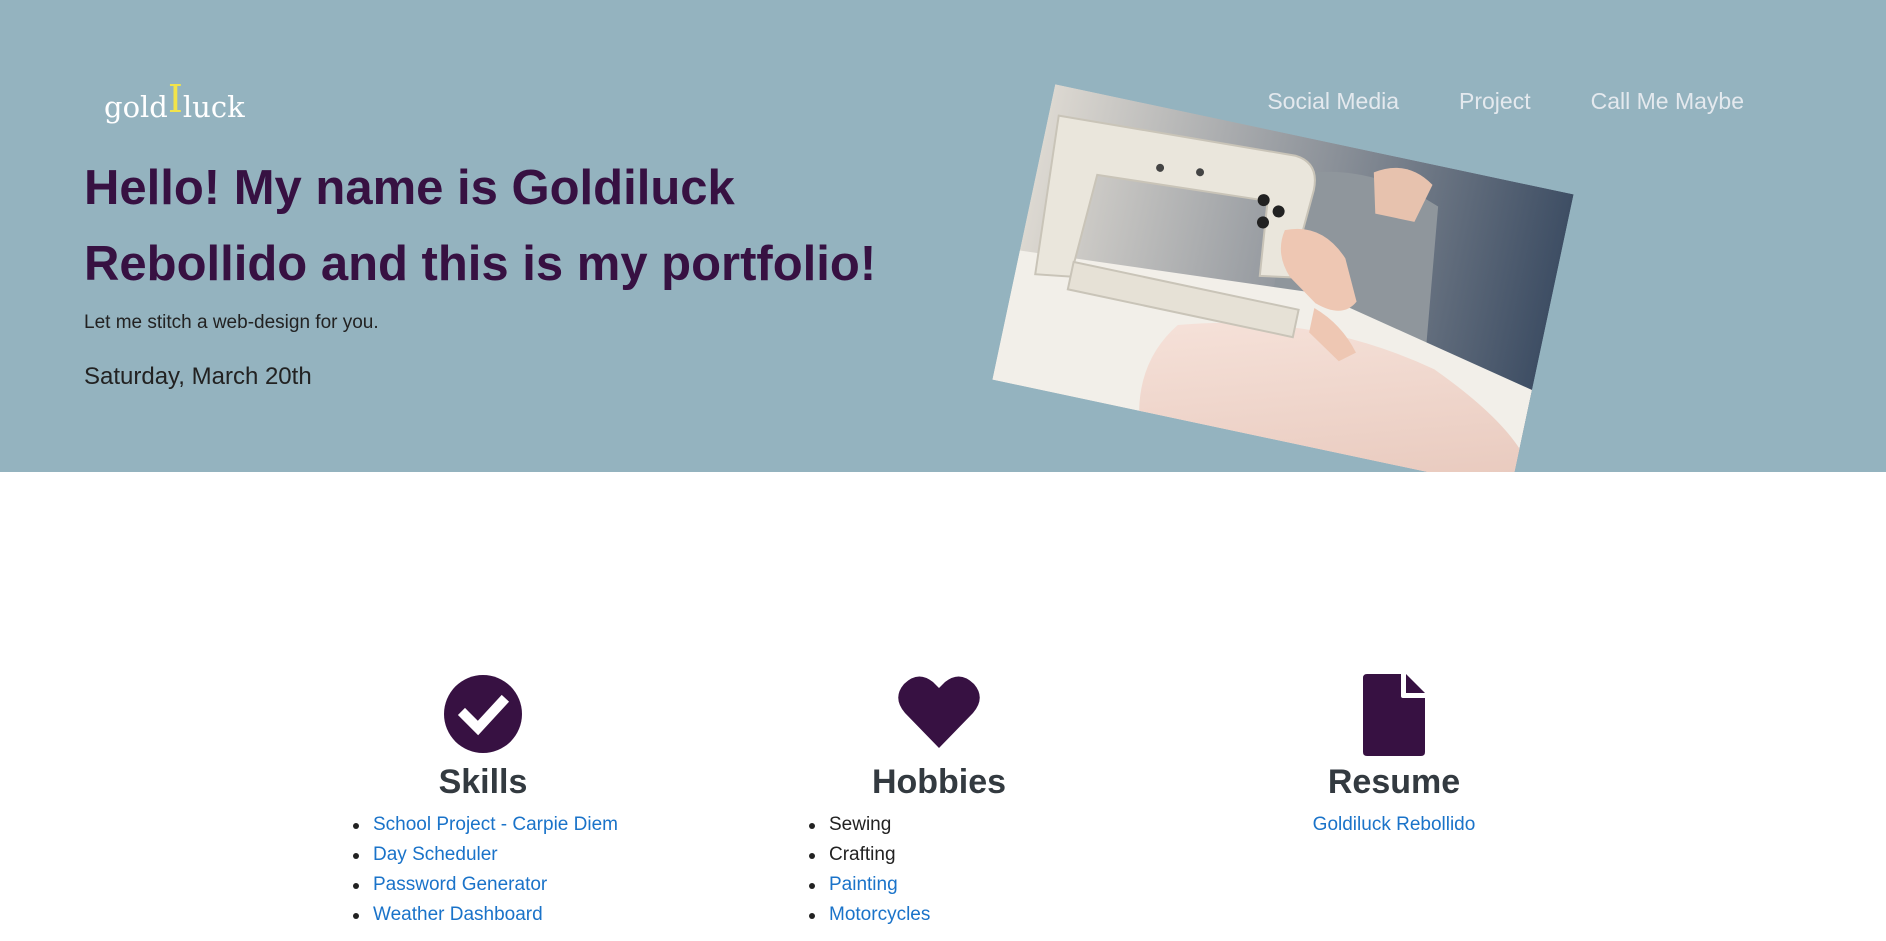 The width and height of the screenshot is (1886, 941). I want to click on list-item: Motorcycles, so click(977, 915).